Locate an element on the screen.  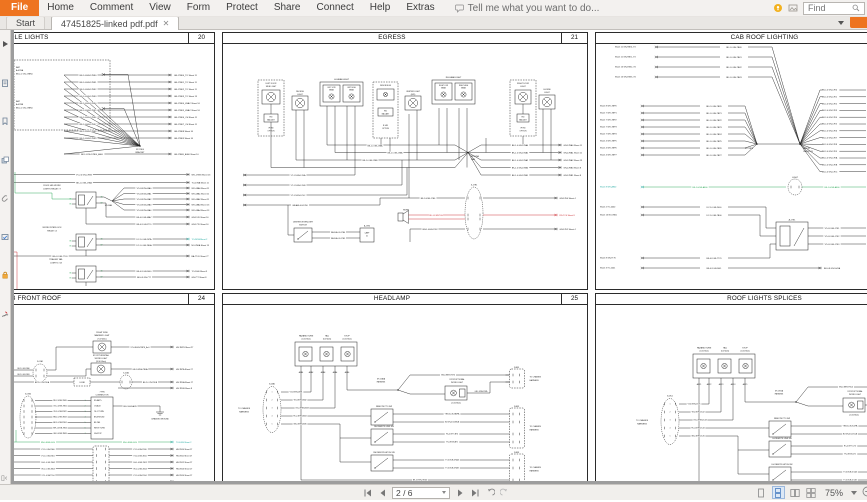
svg-text: GN-17BA0 Sheet 11 is located at coordinates (573, 145).